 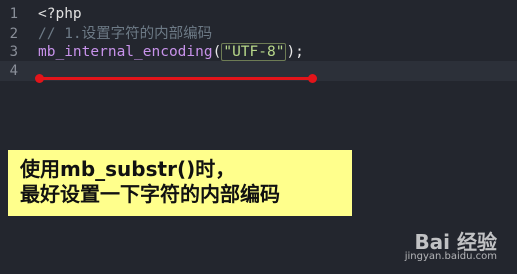 I want to click on watermark-url: jingyan.baidu.com, so click(x=450, y=256).